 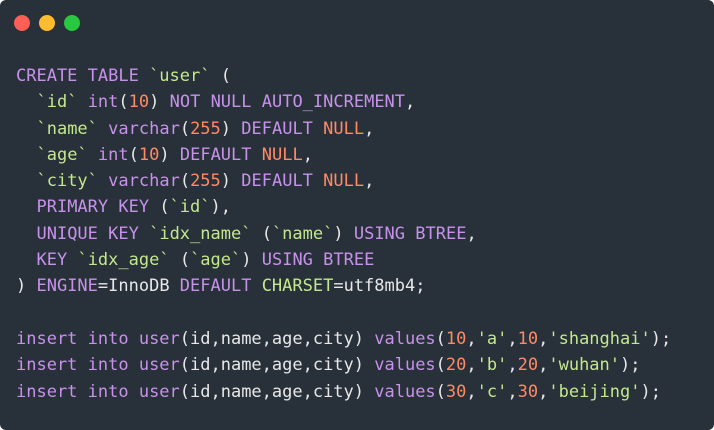 I want to click on code-token: 'wuhan', so click(x=584, y=365).